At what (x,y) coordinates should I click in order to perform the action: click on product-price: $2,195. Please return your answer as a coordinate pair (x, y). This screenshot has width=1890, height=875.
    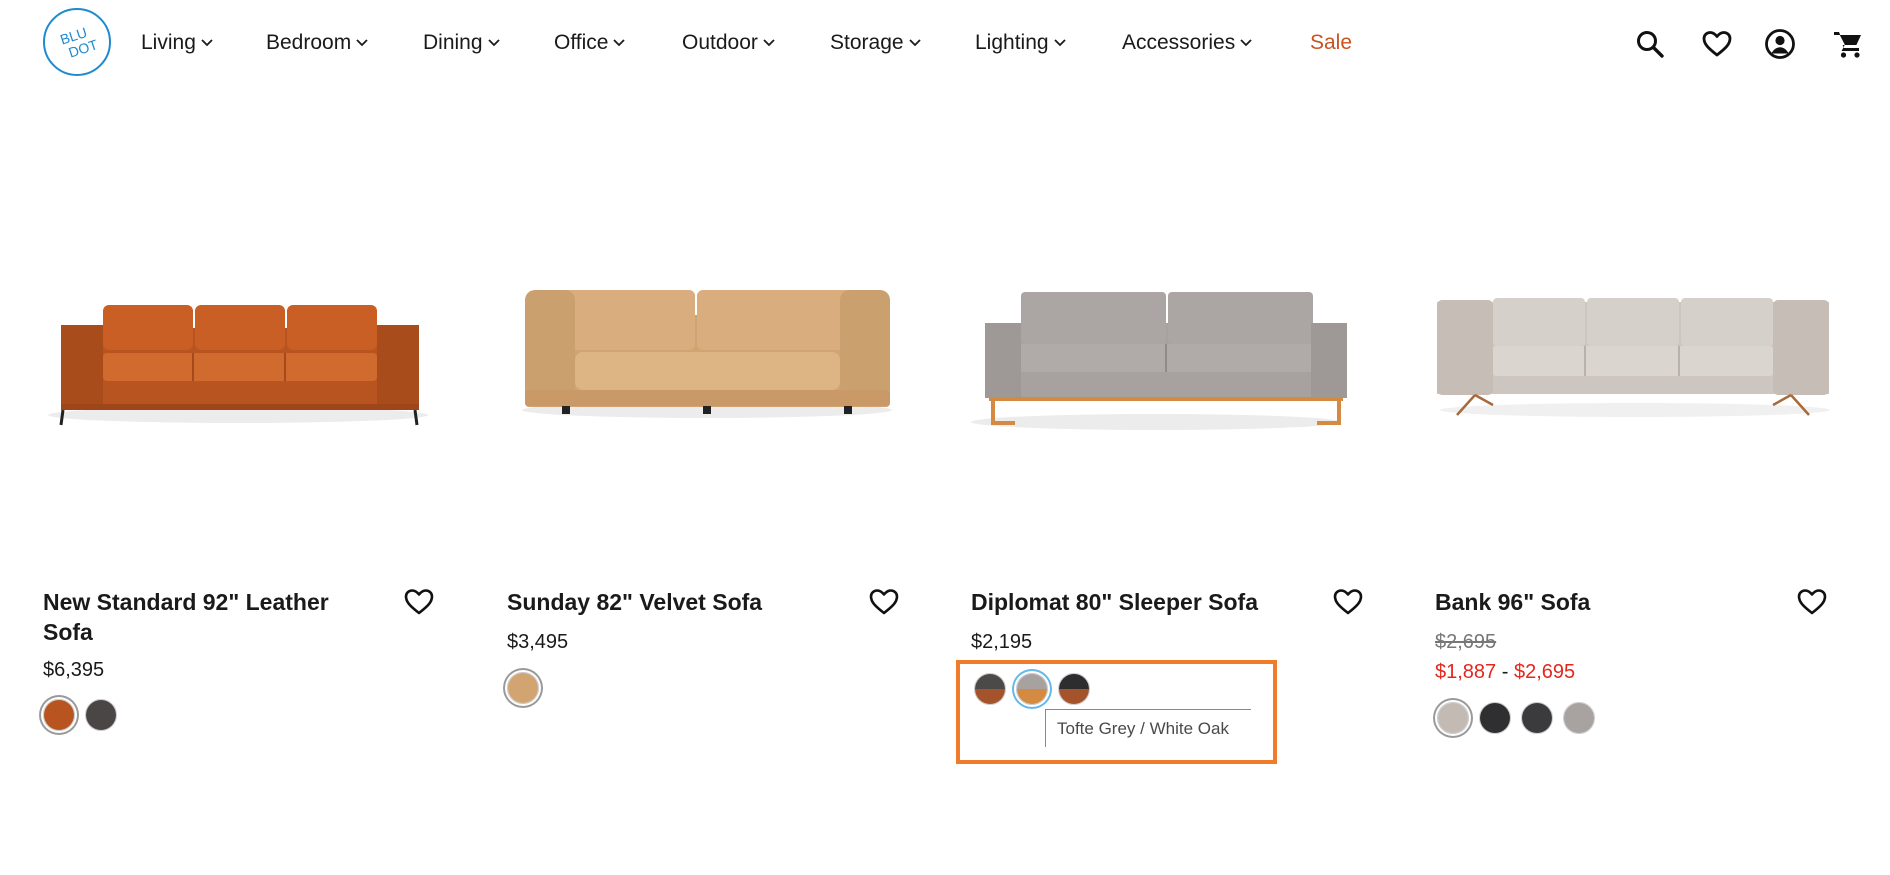
    Looking at the image, I should click on (1002, 642).